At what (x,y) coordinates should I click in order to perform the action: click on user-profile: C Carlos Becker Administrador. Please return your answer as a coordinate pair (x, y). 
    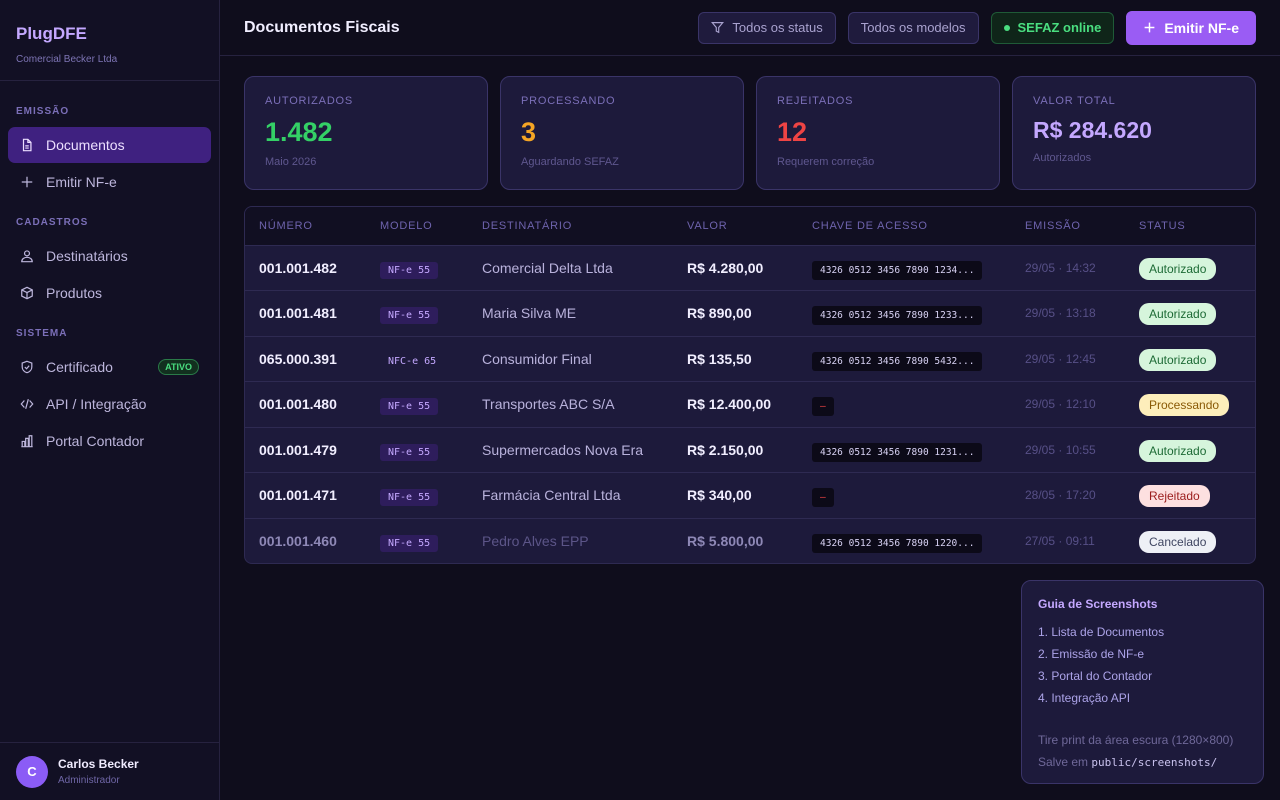
    Looking at the image, I should click on (109, 771).